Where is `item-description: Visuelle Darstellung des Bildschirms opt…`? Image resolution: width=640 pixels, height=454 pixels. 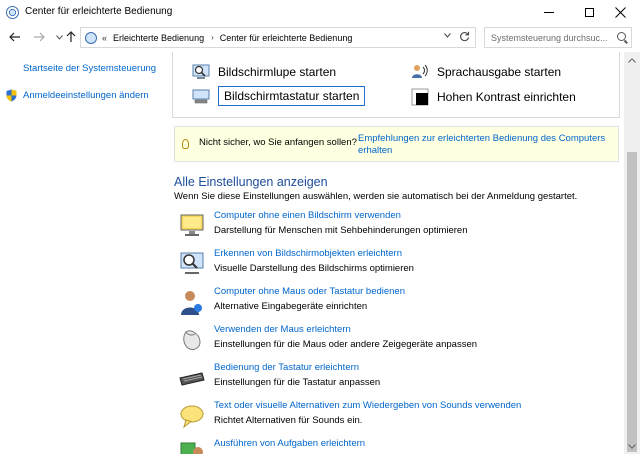 item-description: Visuelle Darstellung des Bildschirms opt… is located at coordinates (314, 268).